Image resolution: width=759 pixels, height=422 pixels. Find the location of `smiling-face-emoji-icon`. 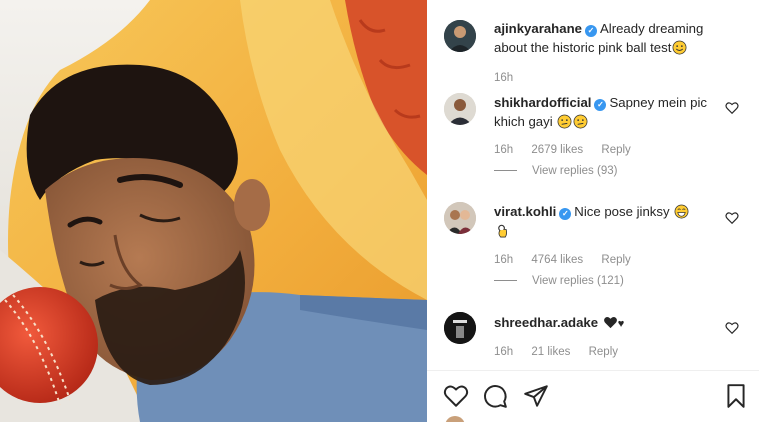

smiling-face-emoji-icon is located at coordinates (679, 47).